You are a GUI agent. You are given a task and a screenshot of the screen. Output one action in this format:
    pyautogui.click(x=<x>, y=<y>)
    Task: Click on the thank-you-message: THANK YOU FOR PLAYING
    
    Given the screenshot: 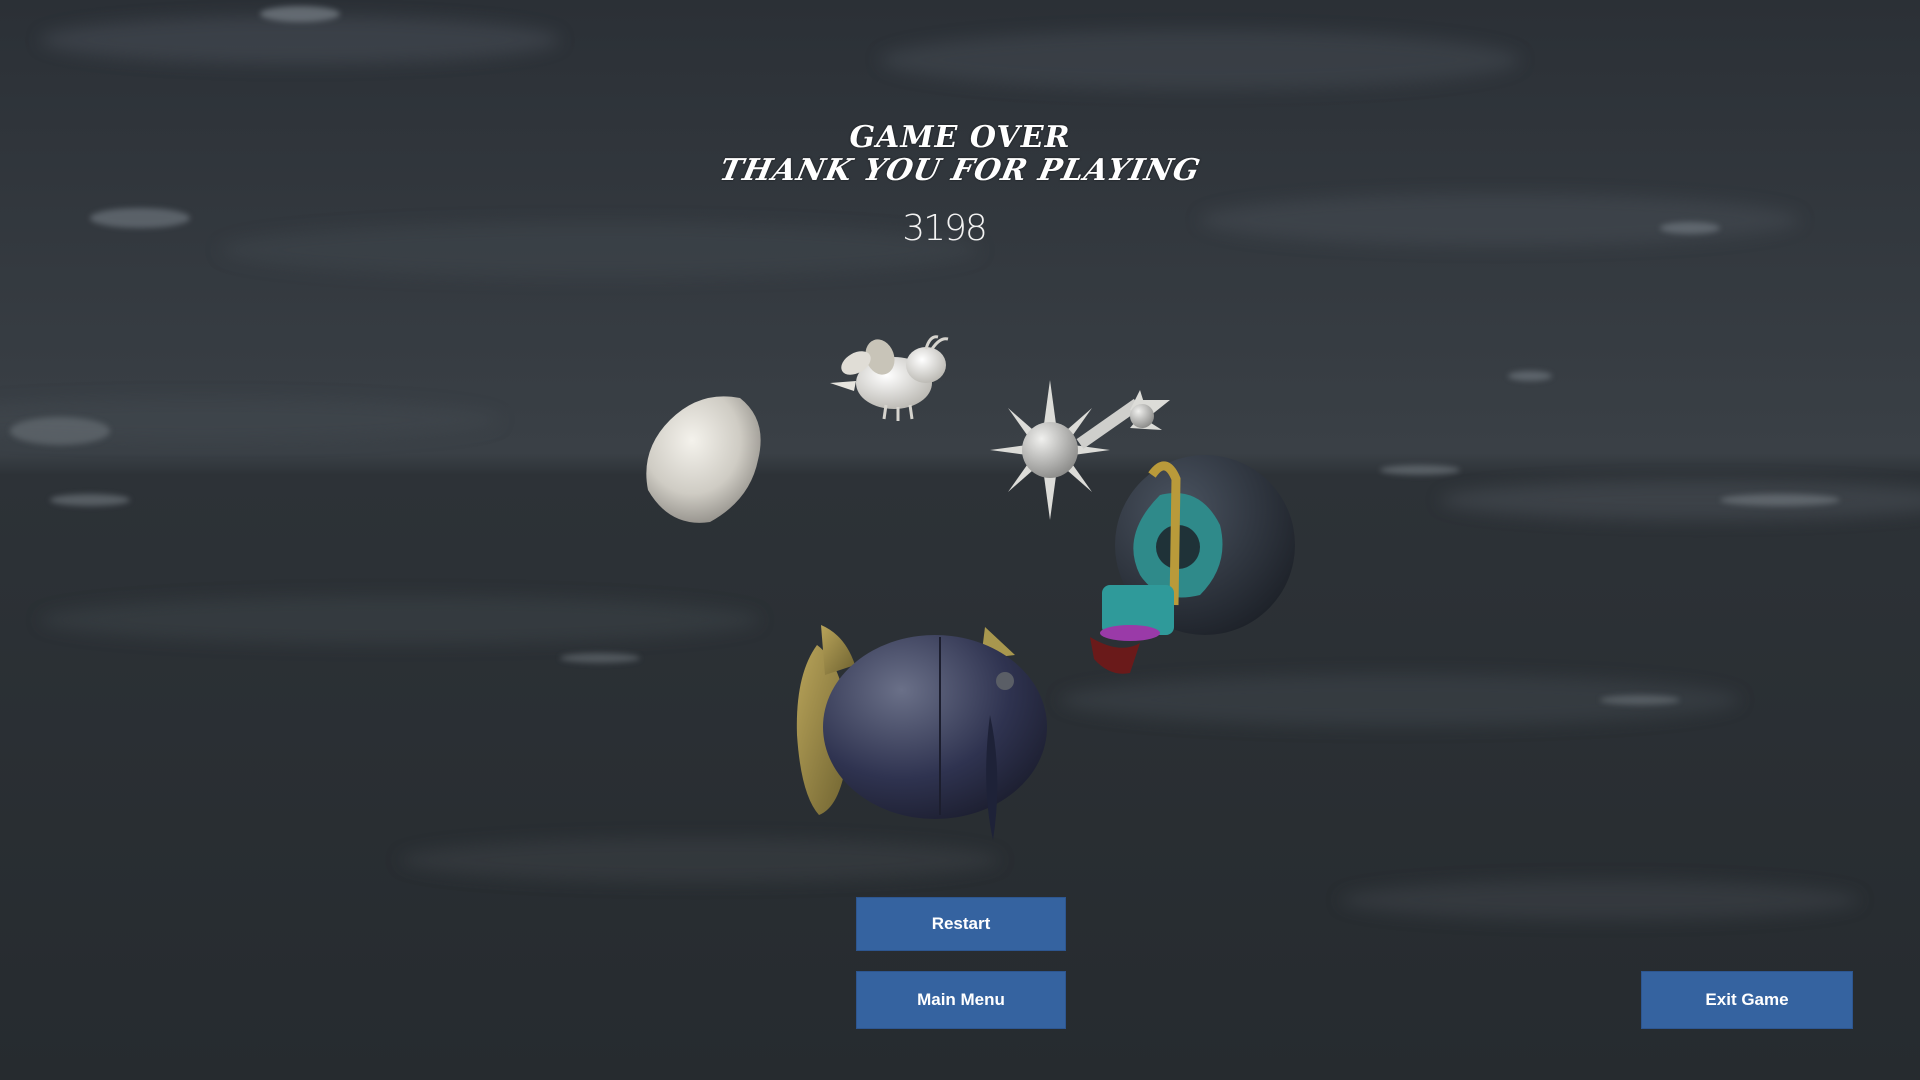 What is the action you would take?
    pyautogui.click(x=960, y=170)
    